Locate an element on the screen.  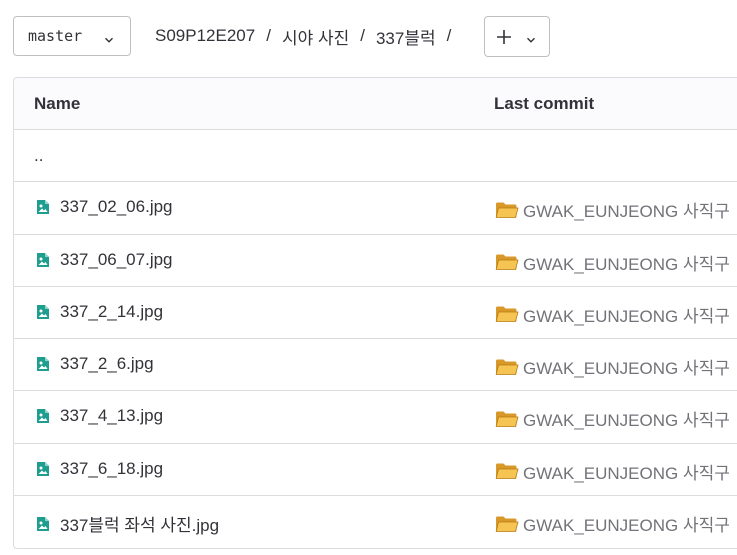
column-header-last-commit: Last commit is located at coordinates (544, 103).